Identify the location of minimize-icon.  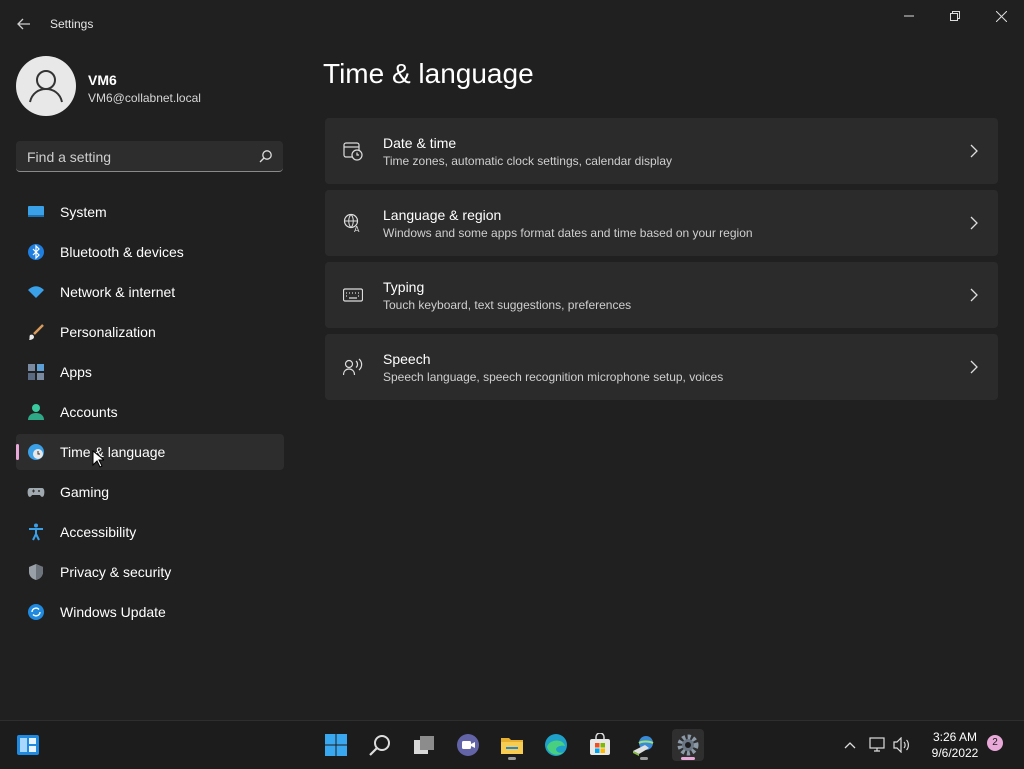
(909, 16).